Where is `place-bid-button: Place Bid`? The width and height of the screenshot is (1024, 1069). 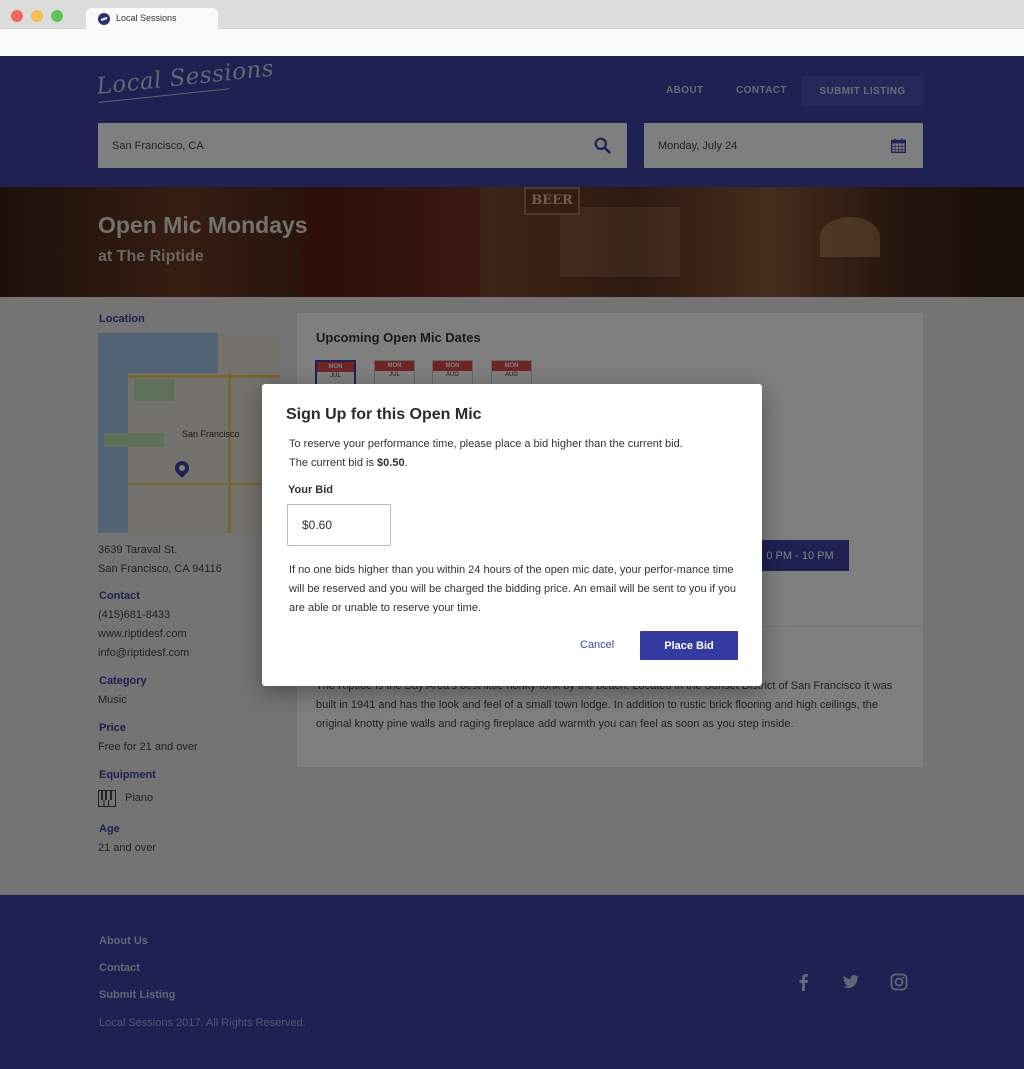
place-bid-button: Place Bid is located at coordinates (689, 645).